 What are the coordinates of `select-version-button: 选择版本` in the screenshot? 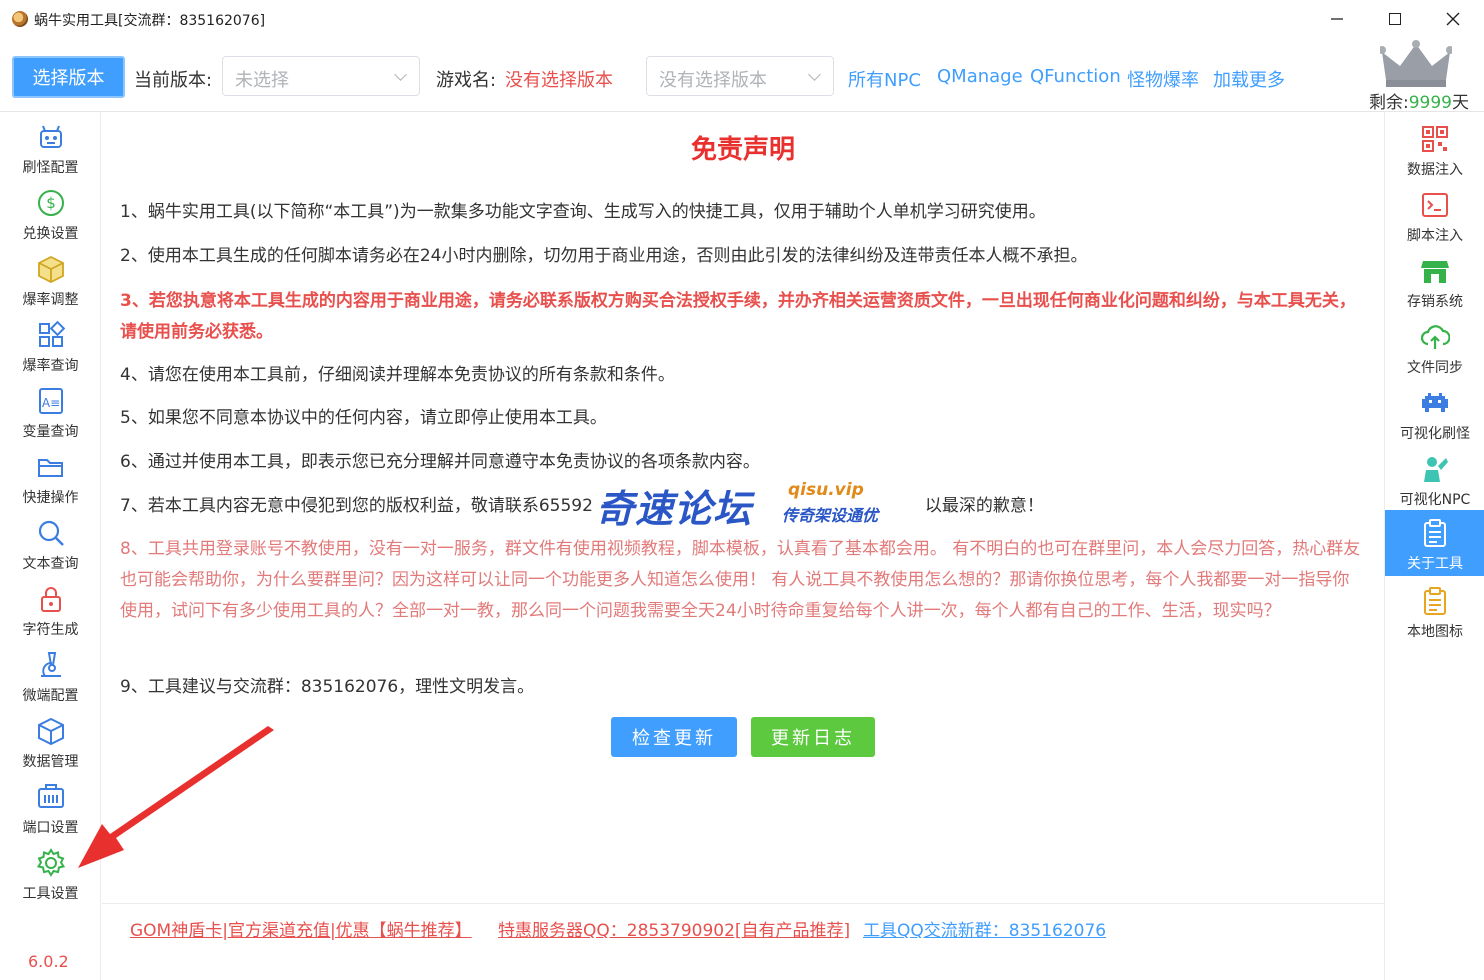 It's located at (68, 77).